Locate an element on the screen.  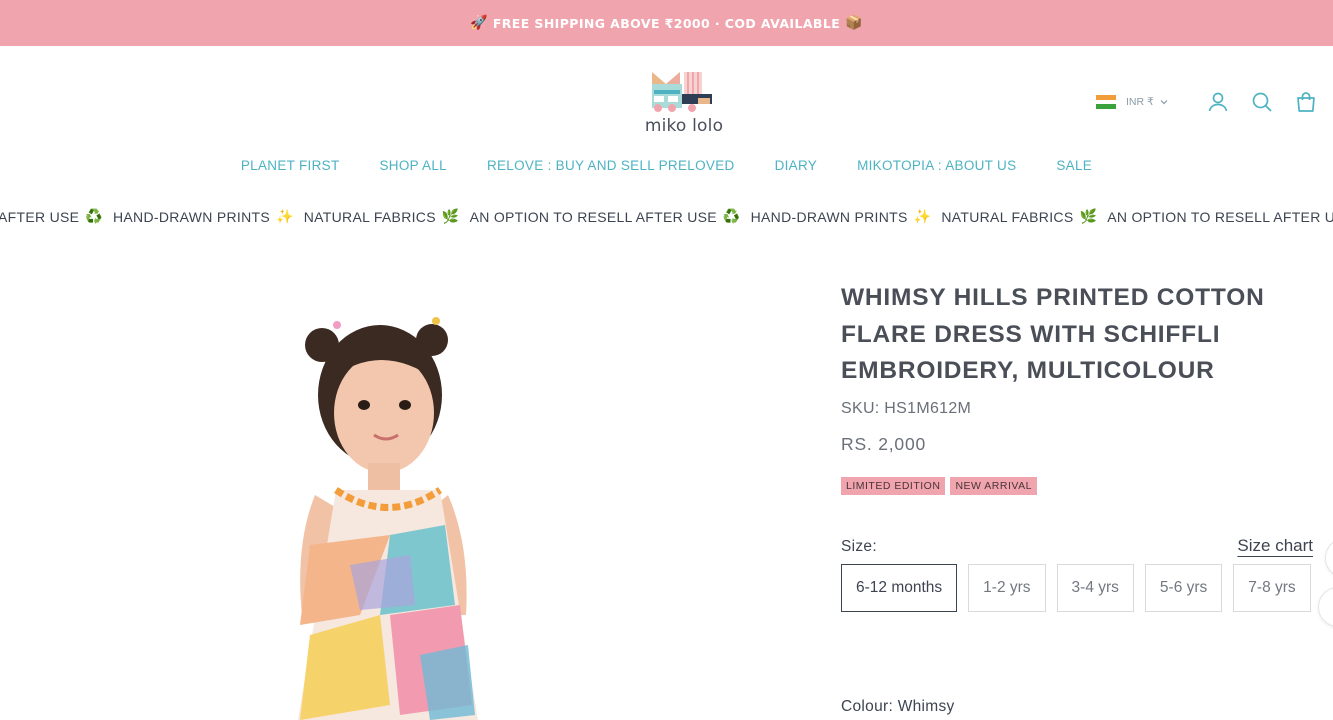
nav-mikotopia: MIKOTOPIA : ABOUT US is located at coordinates (936, 165).